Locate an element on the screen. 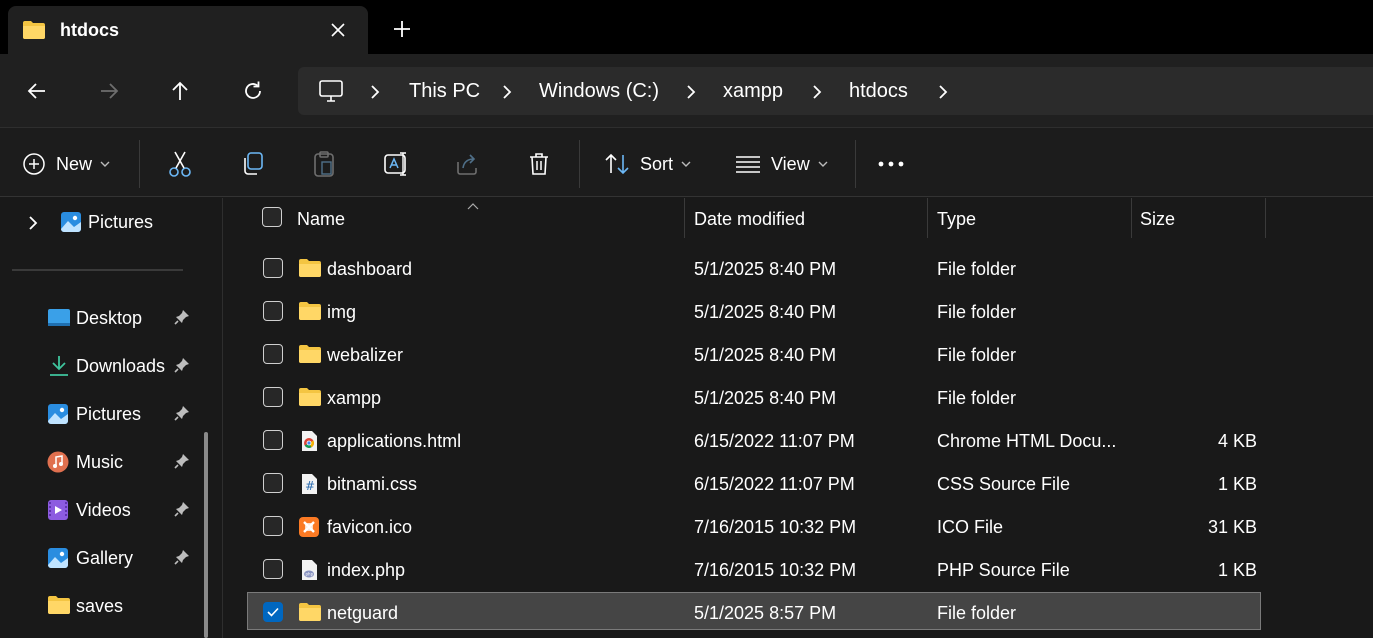  rename-icon is located at coordinates (395, 164).